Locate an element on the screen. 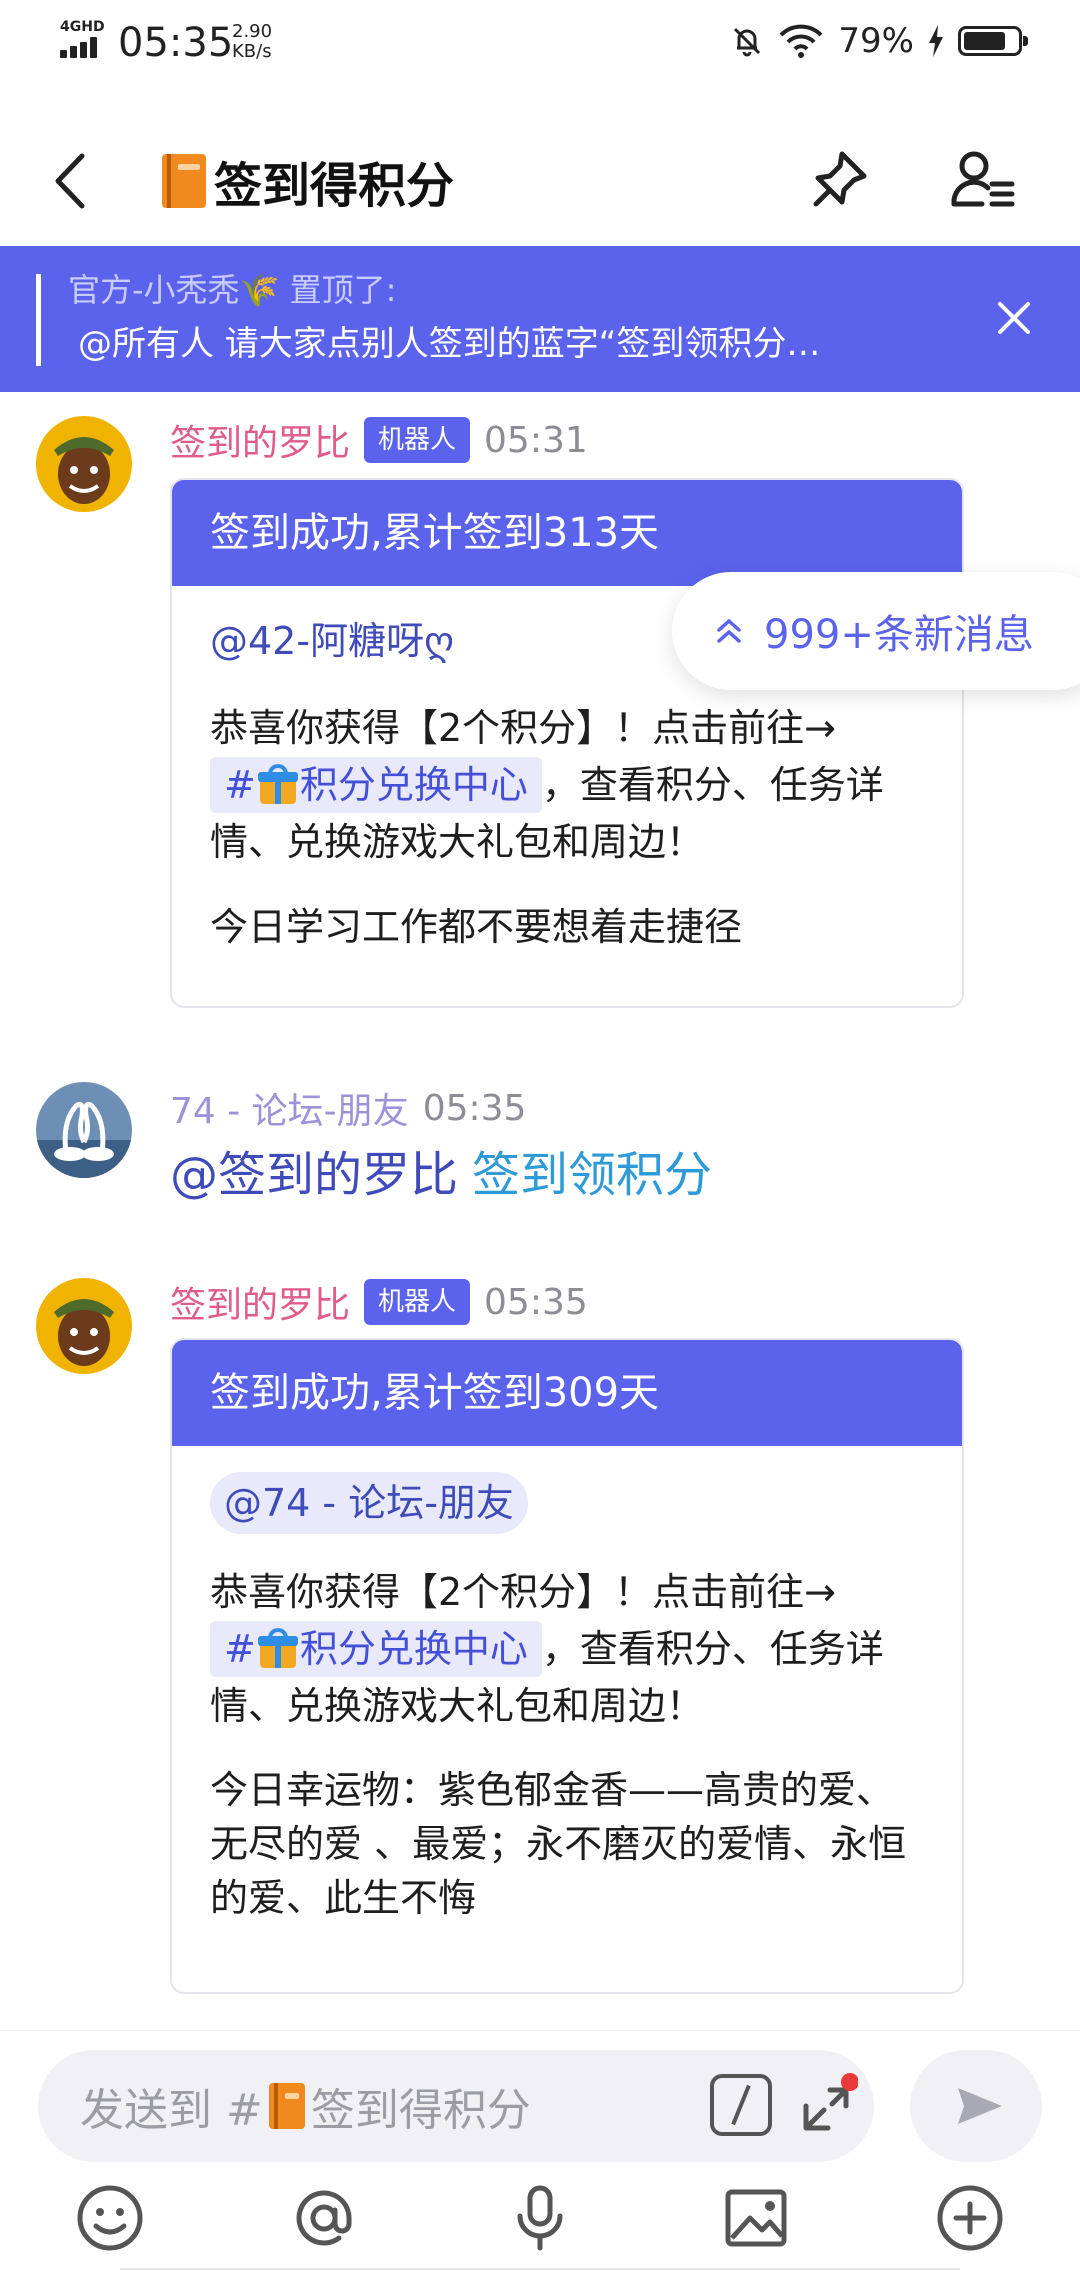 The height and width of the screenshot is (2280, 1080). send-button is located at coordinates (976, 2106).